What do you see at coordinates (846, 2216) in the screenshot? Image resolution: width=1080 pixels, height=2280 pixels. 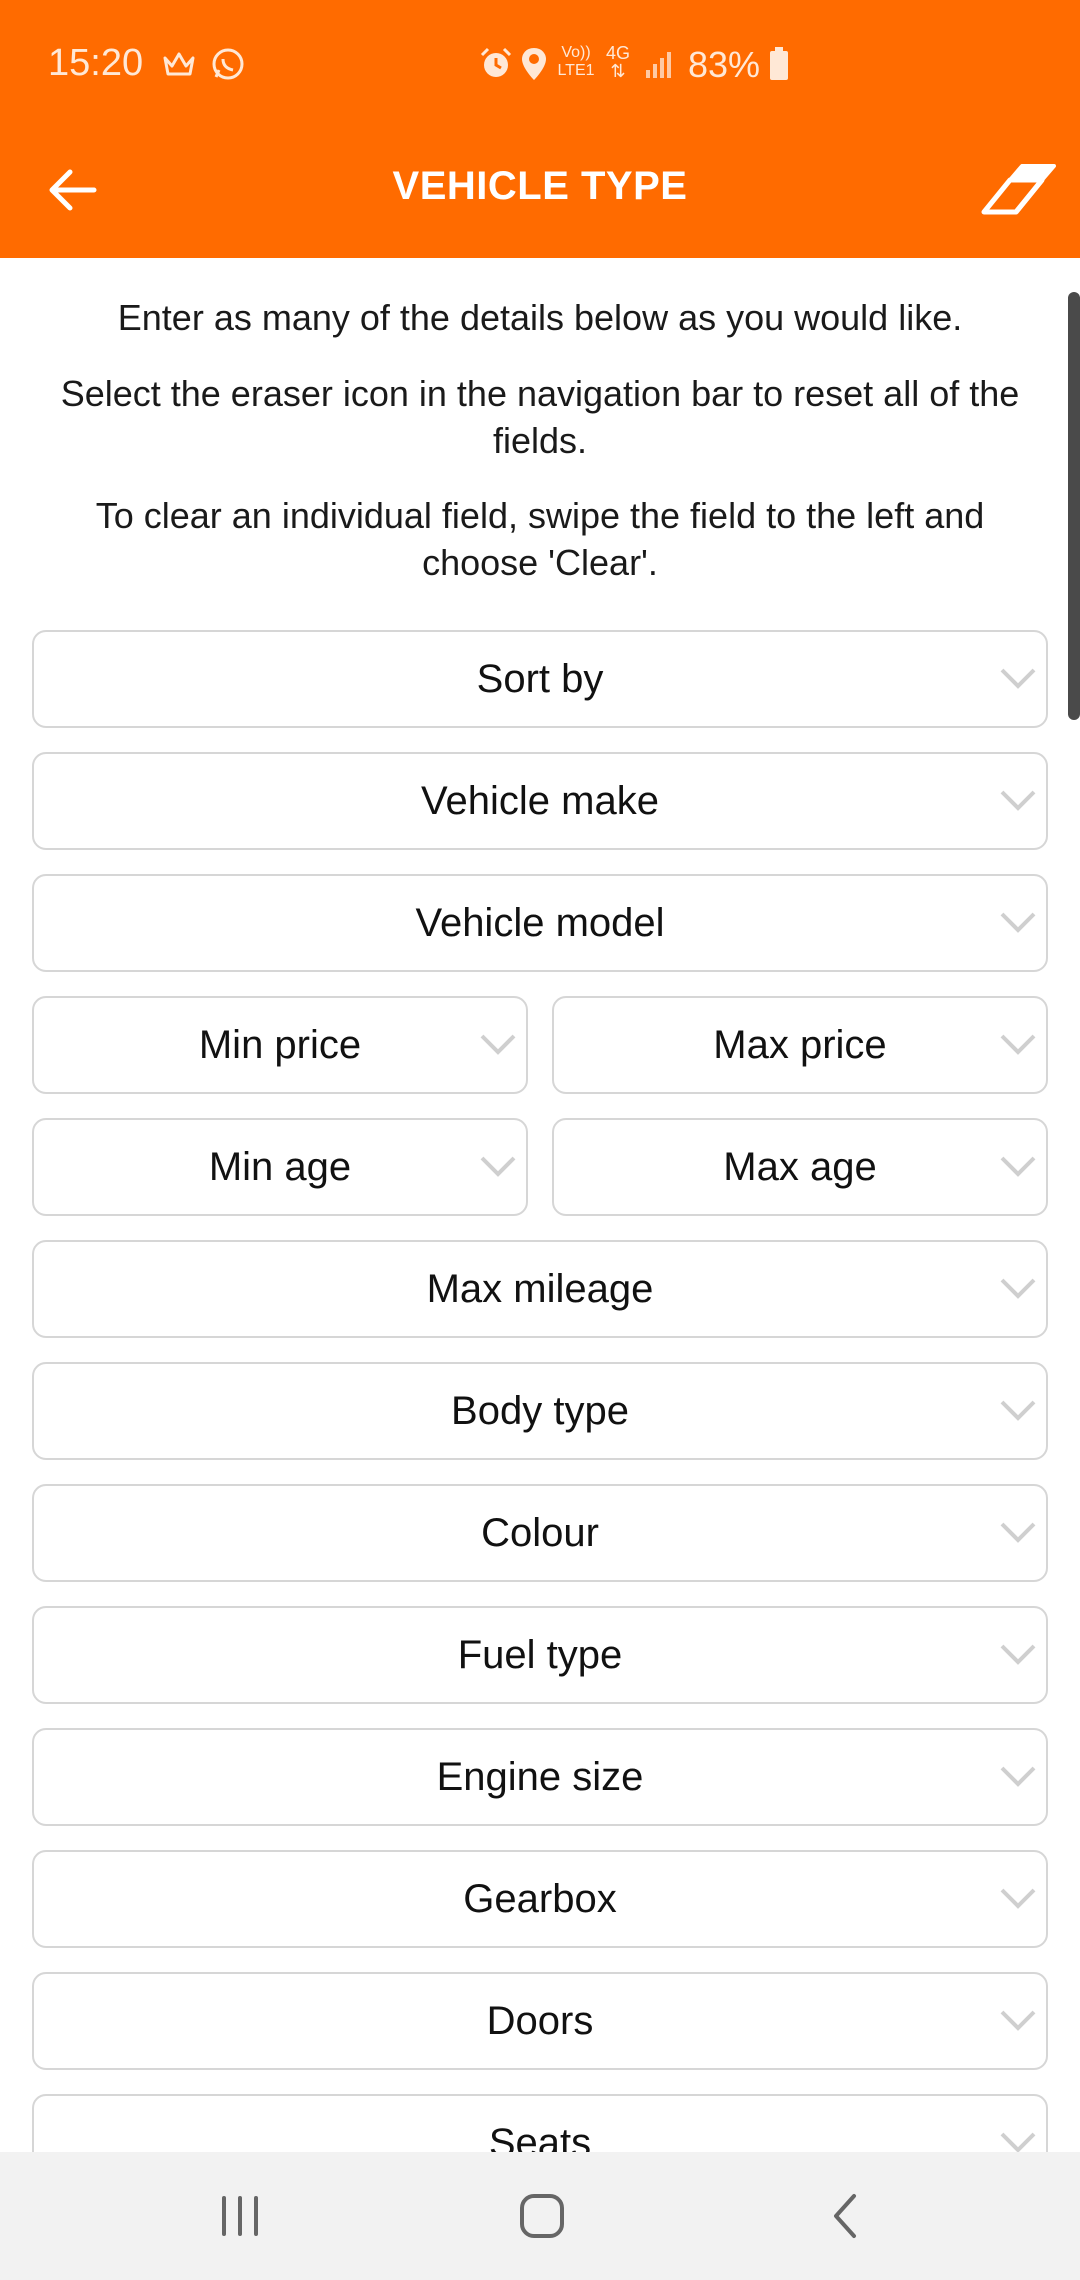 I see `back-icon` at bounding box center [846, 2216].